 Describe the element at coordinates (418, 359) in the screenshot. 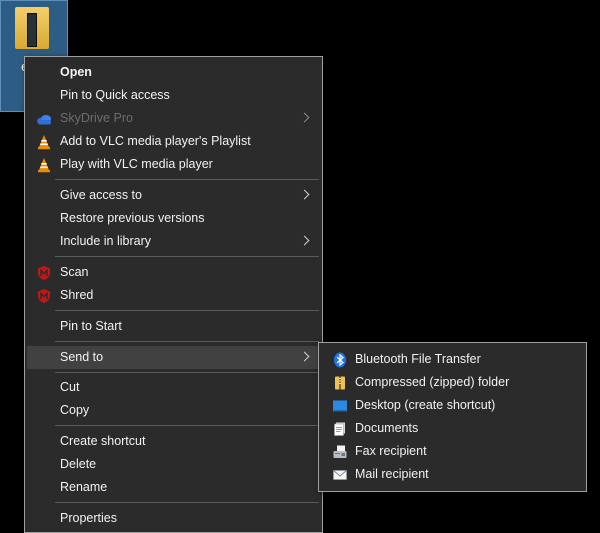

I see `submenu-item-label: Bluetooth File Transfer` at that location.